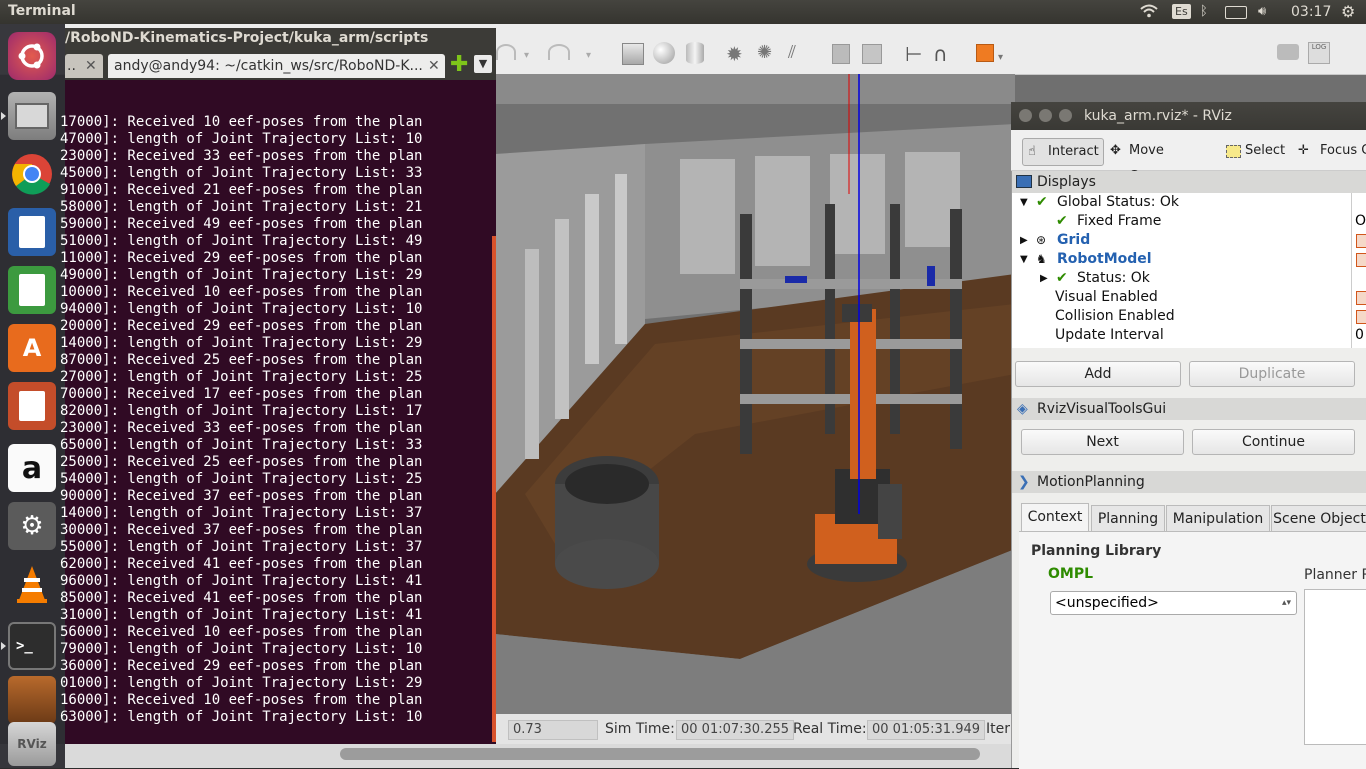 The image size is (1366, 769). Describe the element at coordinates (1045, 115) in the screenshot. I see `window-minimize-icon` at that location.